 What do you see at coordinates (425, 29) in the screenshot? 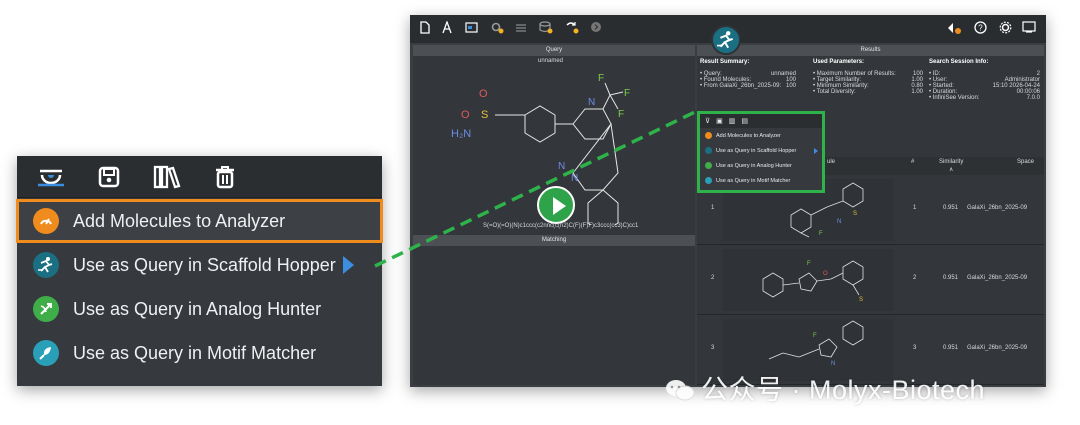
I see `new-file-icon` at bounding box center [425, 29].